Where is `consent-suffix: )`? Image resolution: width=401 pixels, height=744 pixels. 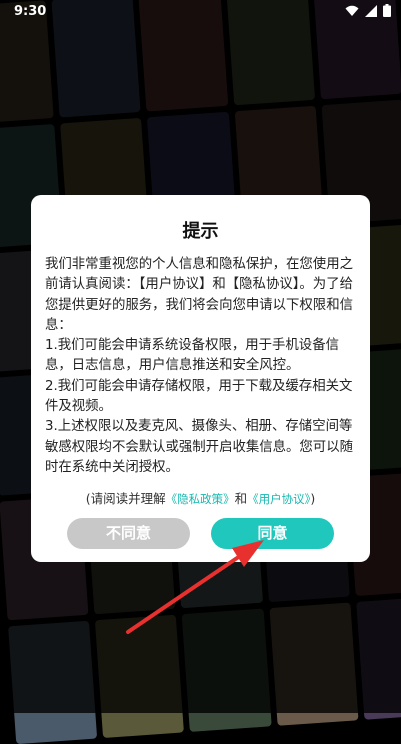
consent-suffix: ) is located at coordinates (313, 498).